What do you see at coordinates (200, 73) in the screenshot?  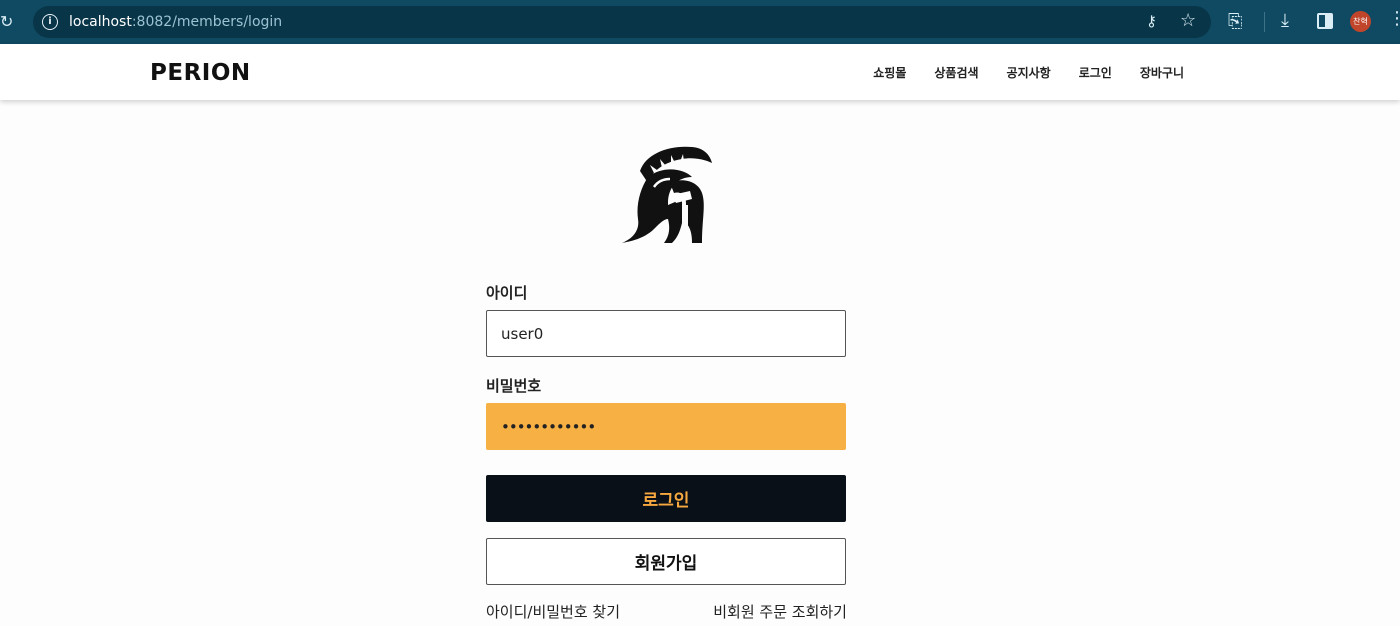 I see `brand-logo-text: PERION` at bounding box center [200, 73].